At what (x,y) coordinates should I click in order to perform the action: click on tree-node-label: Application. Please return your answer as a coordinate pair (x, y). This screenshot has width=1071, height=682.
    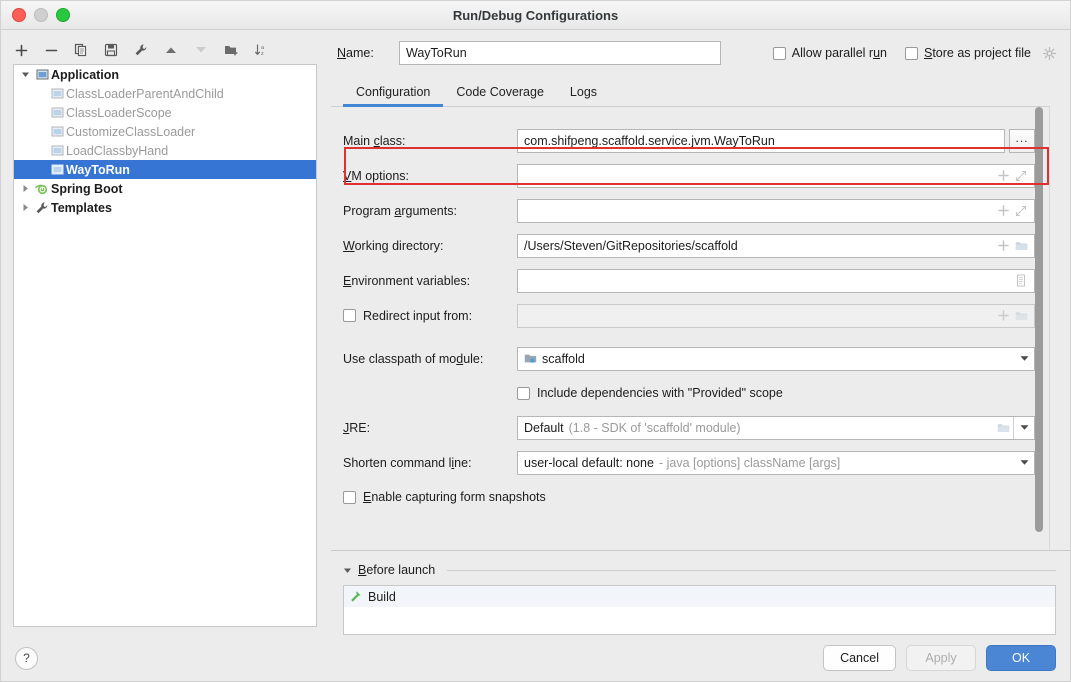
    Looking at the image, I should click on (85, 74).